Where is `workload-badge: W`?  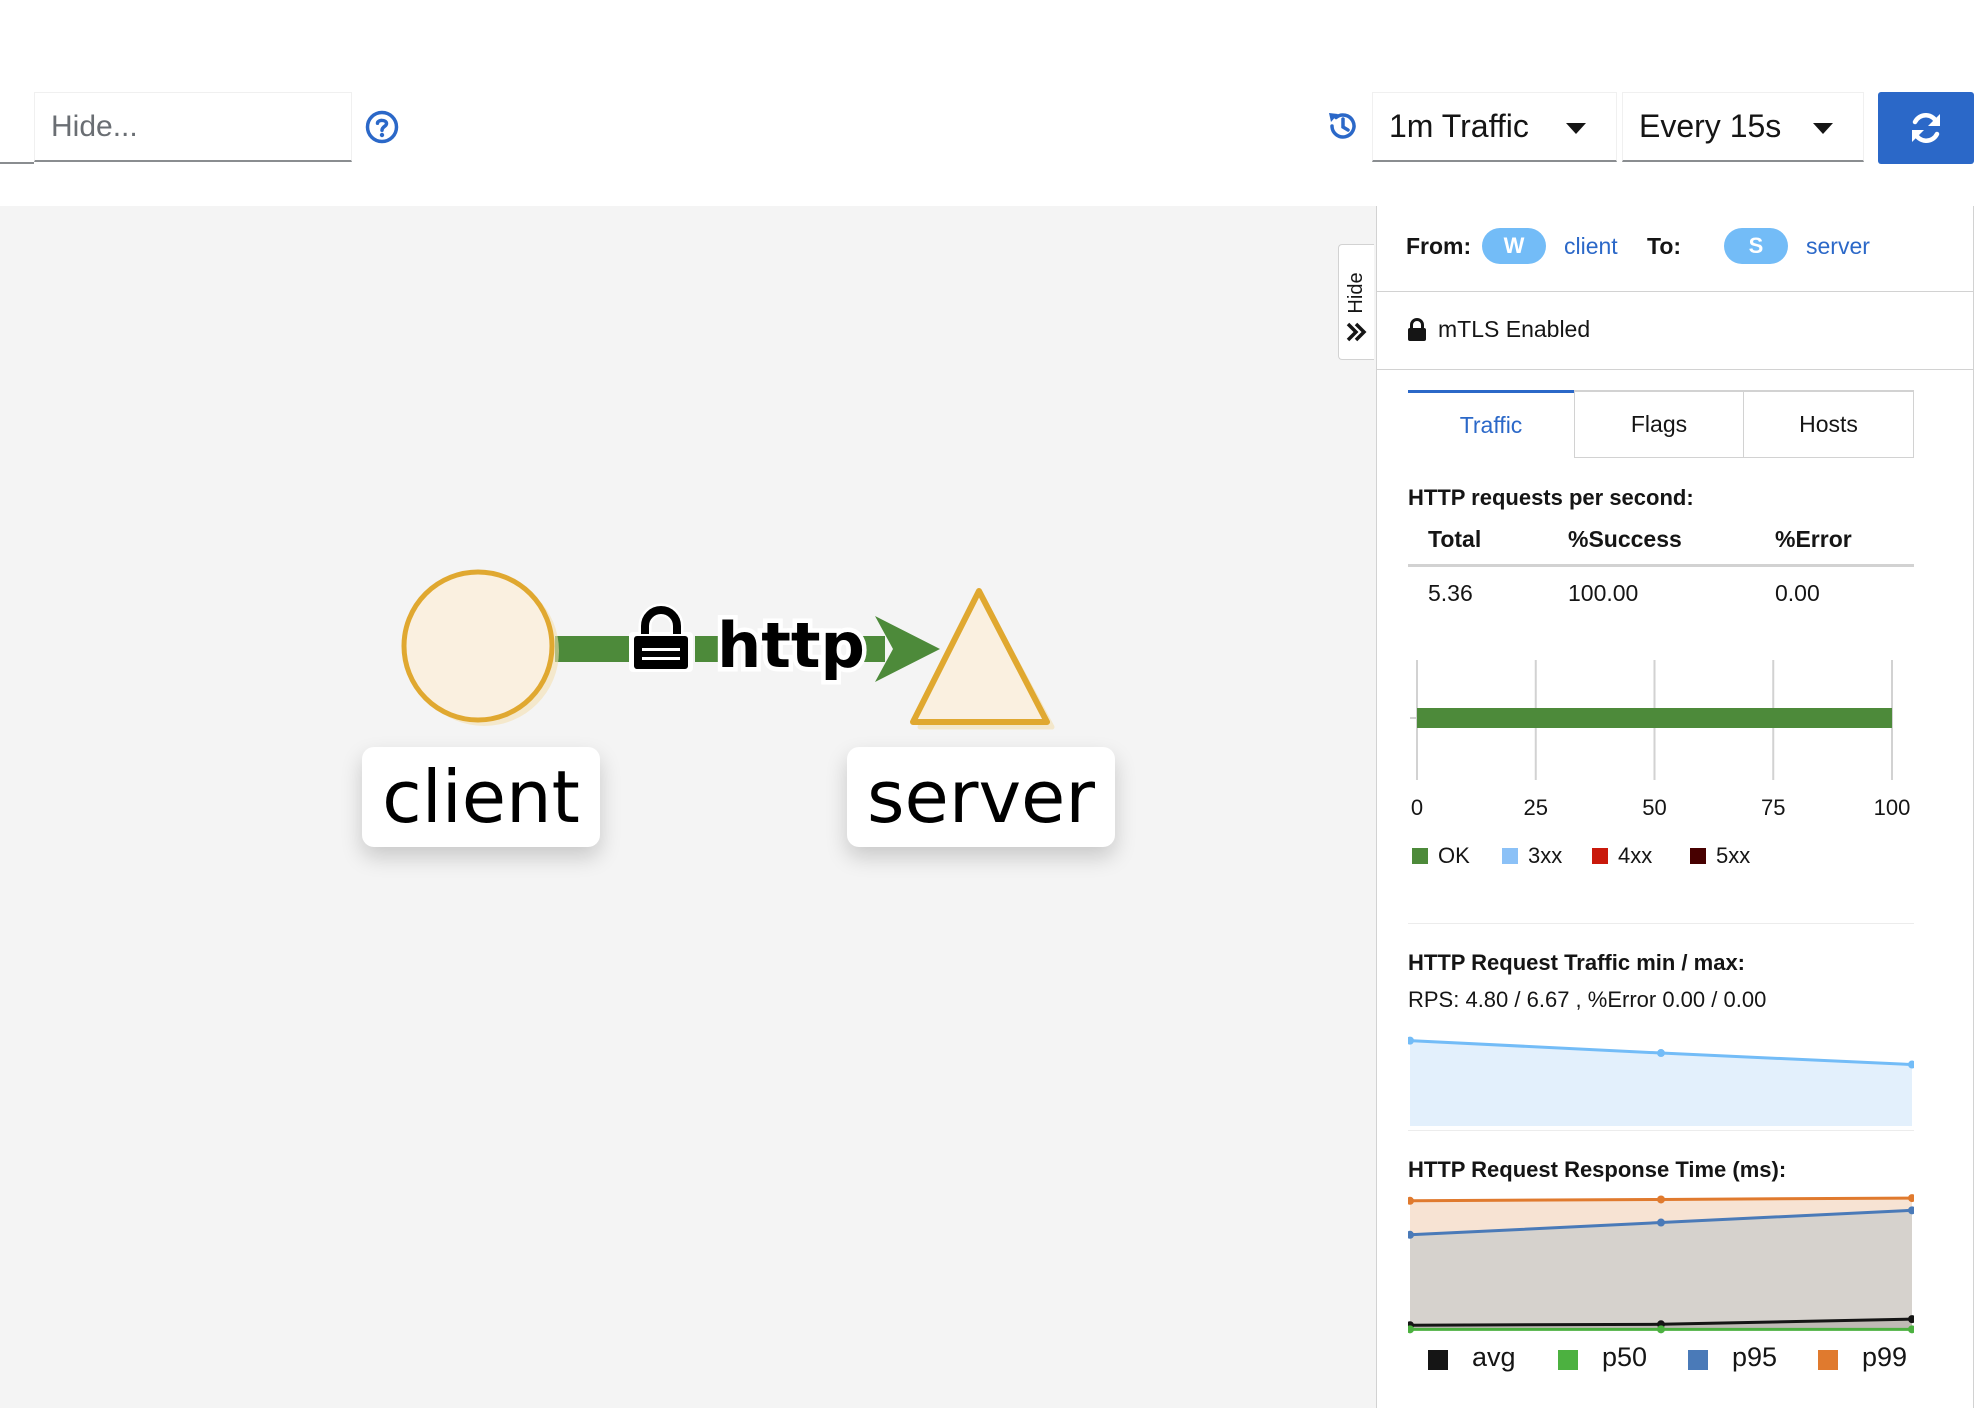
workload-badge: W is located at coordinates (1514, 246).